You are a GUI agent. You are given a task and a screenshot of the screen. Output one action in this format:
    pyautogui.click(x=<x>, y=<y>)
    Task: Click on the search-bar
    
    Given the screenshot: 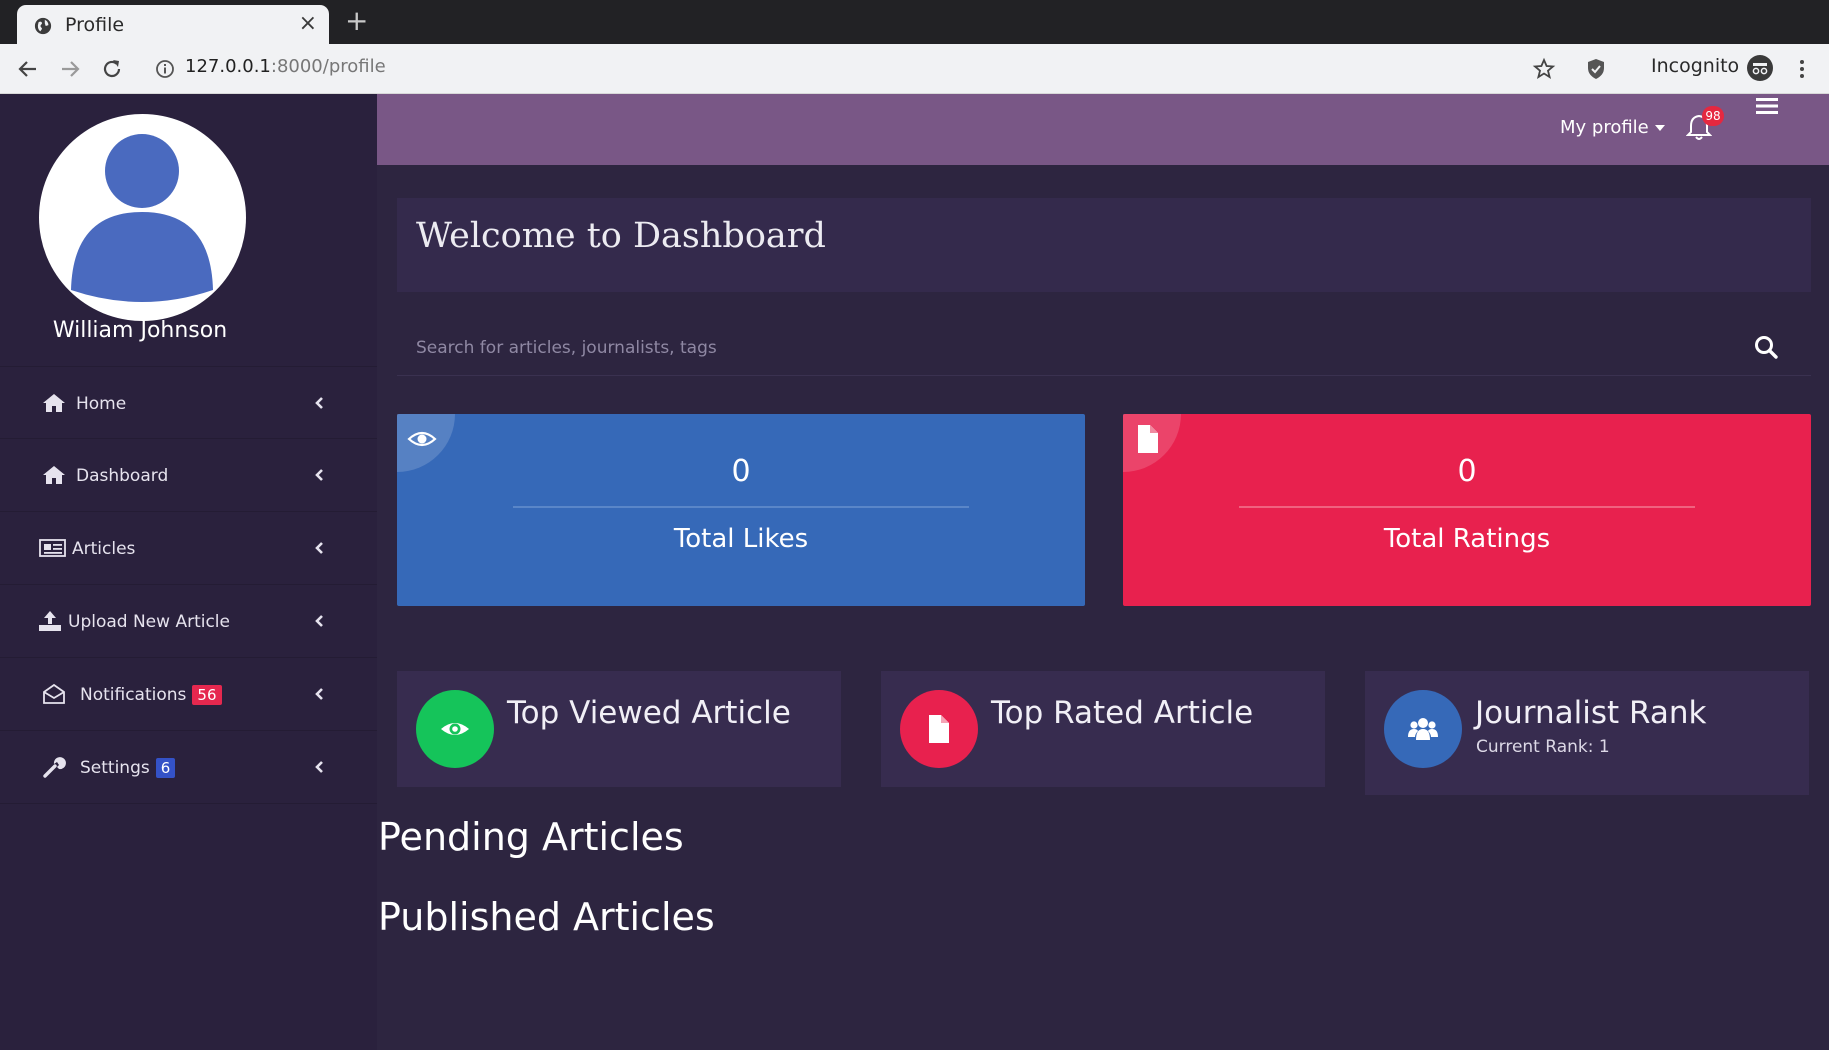 What is the action you would take?
    pyautogui.click(x=1104, y=349)
    